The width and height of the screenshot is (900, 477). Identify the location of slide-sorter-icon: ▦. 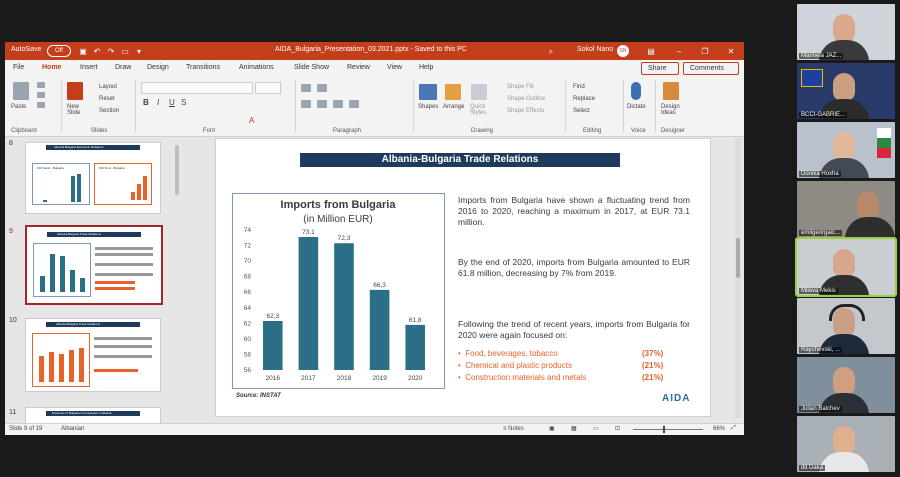
(574, 428).